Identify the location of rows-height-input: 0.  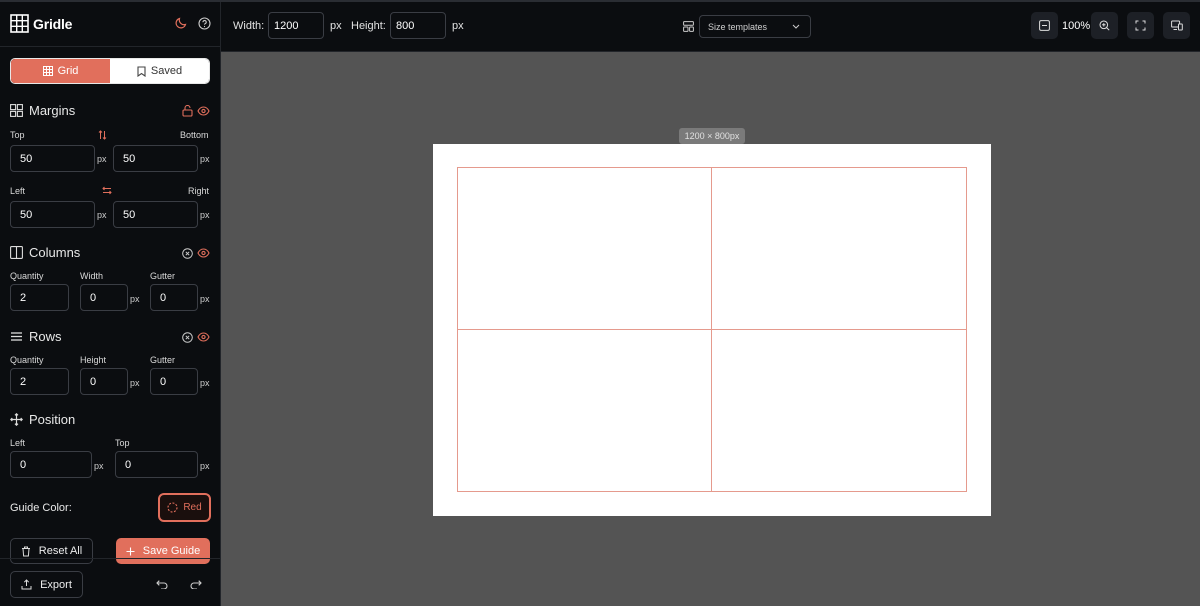
(104, 381).